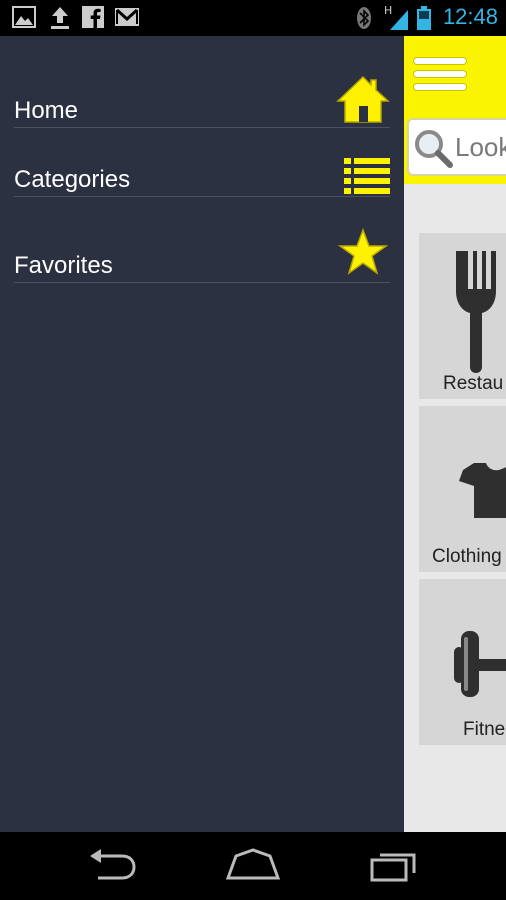 This screenshot has height=900, width=506. I want to click on category-tile-fitness: Fitne, so click(462, 662).